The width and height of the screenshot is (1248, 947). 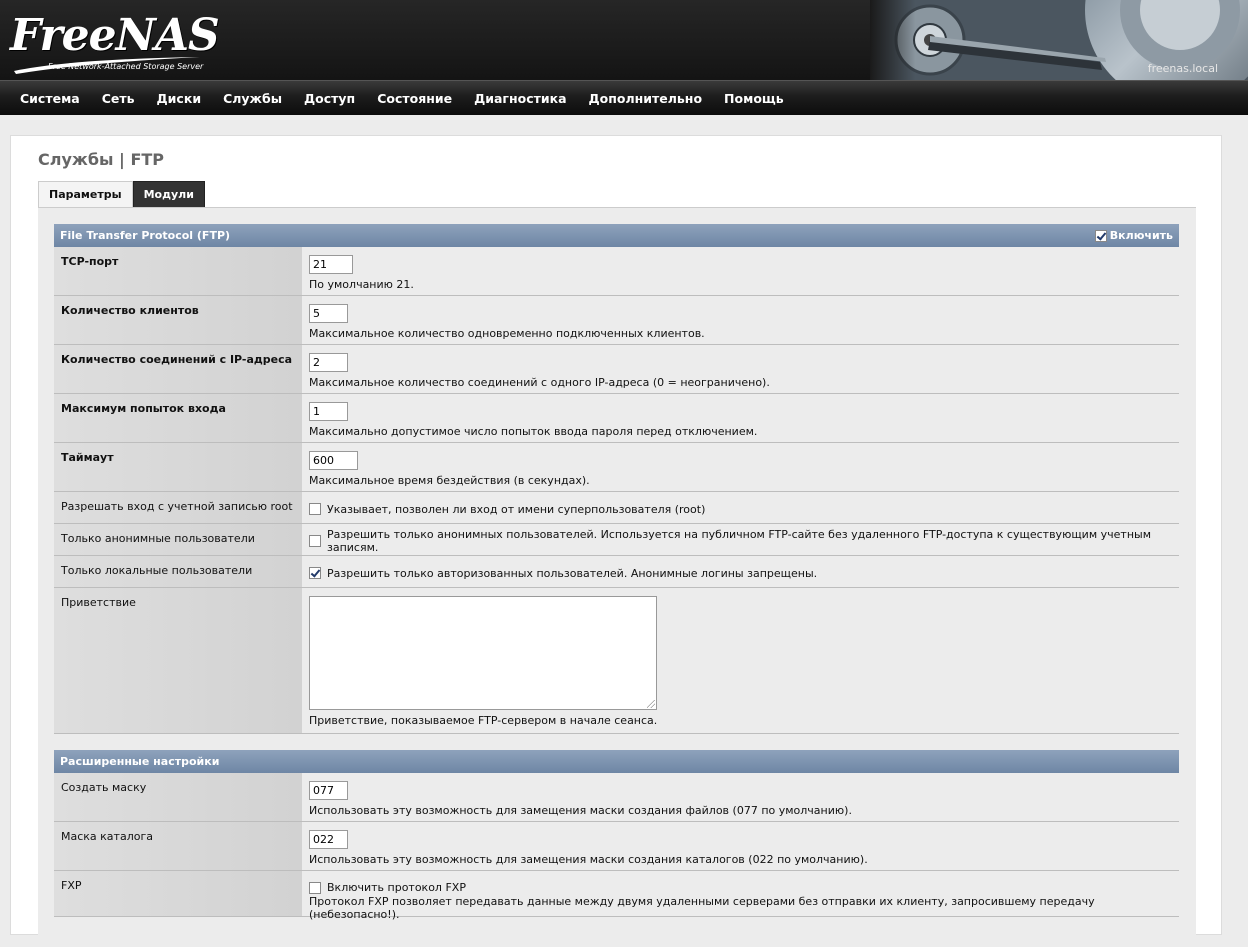 I want to click on field-label: Создать маску, so click(x=178, y=797).